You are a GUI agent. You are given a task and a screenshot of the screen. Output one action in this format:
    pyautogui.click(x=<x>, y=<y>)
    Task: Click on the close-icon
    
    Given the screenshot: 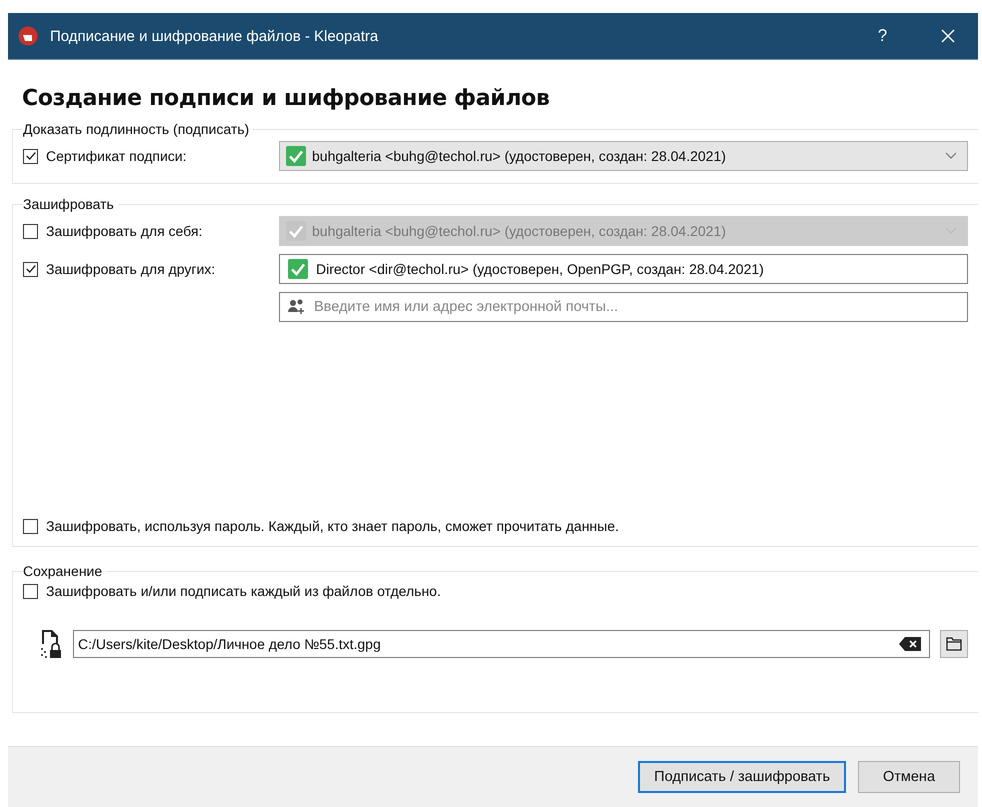 What is the action you would take?
    pyautogui.click(x=948, y=36)
    